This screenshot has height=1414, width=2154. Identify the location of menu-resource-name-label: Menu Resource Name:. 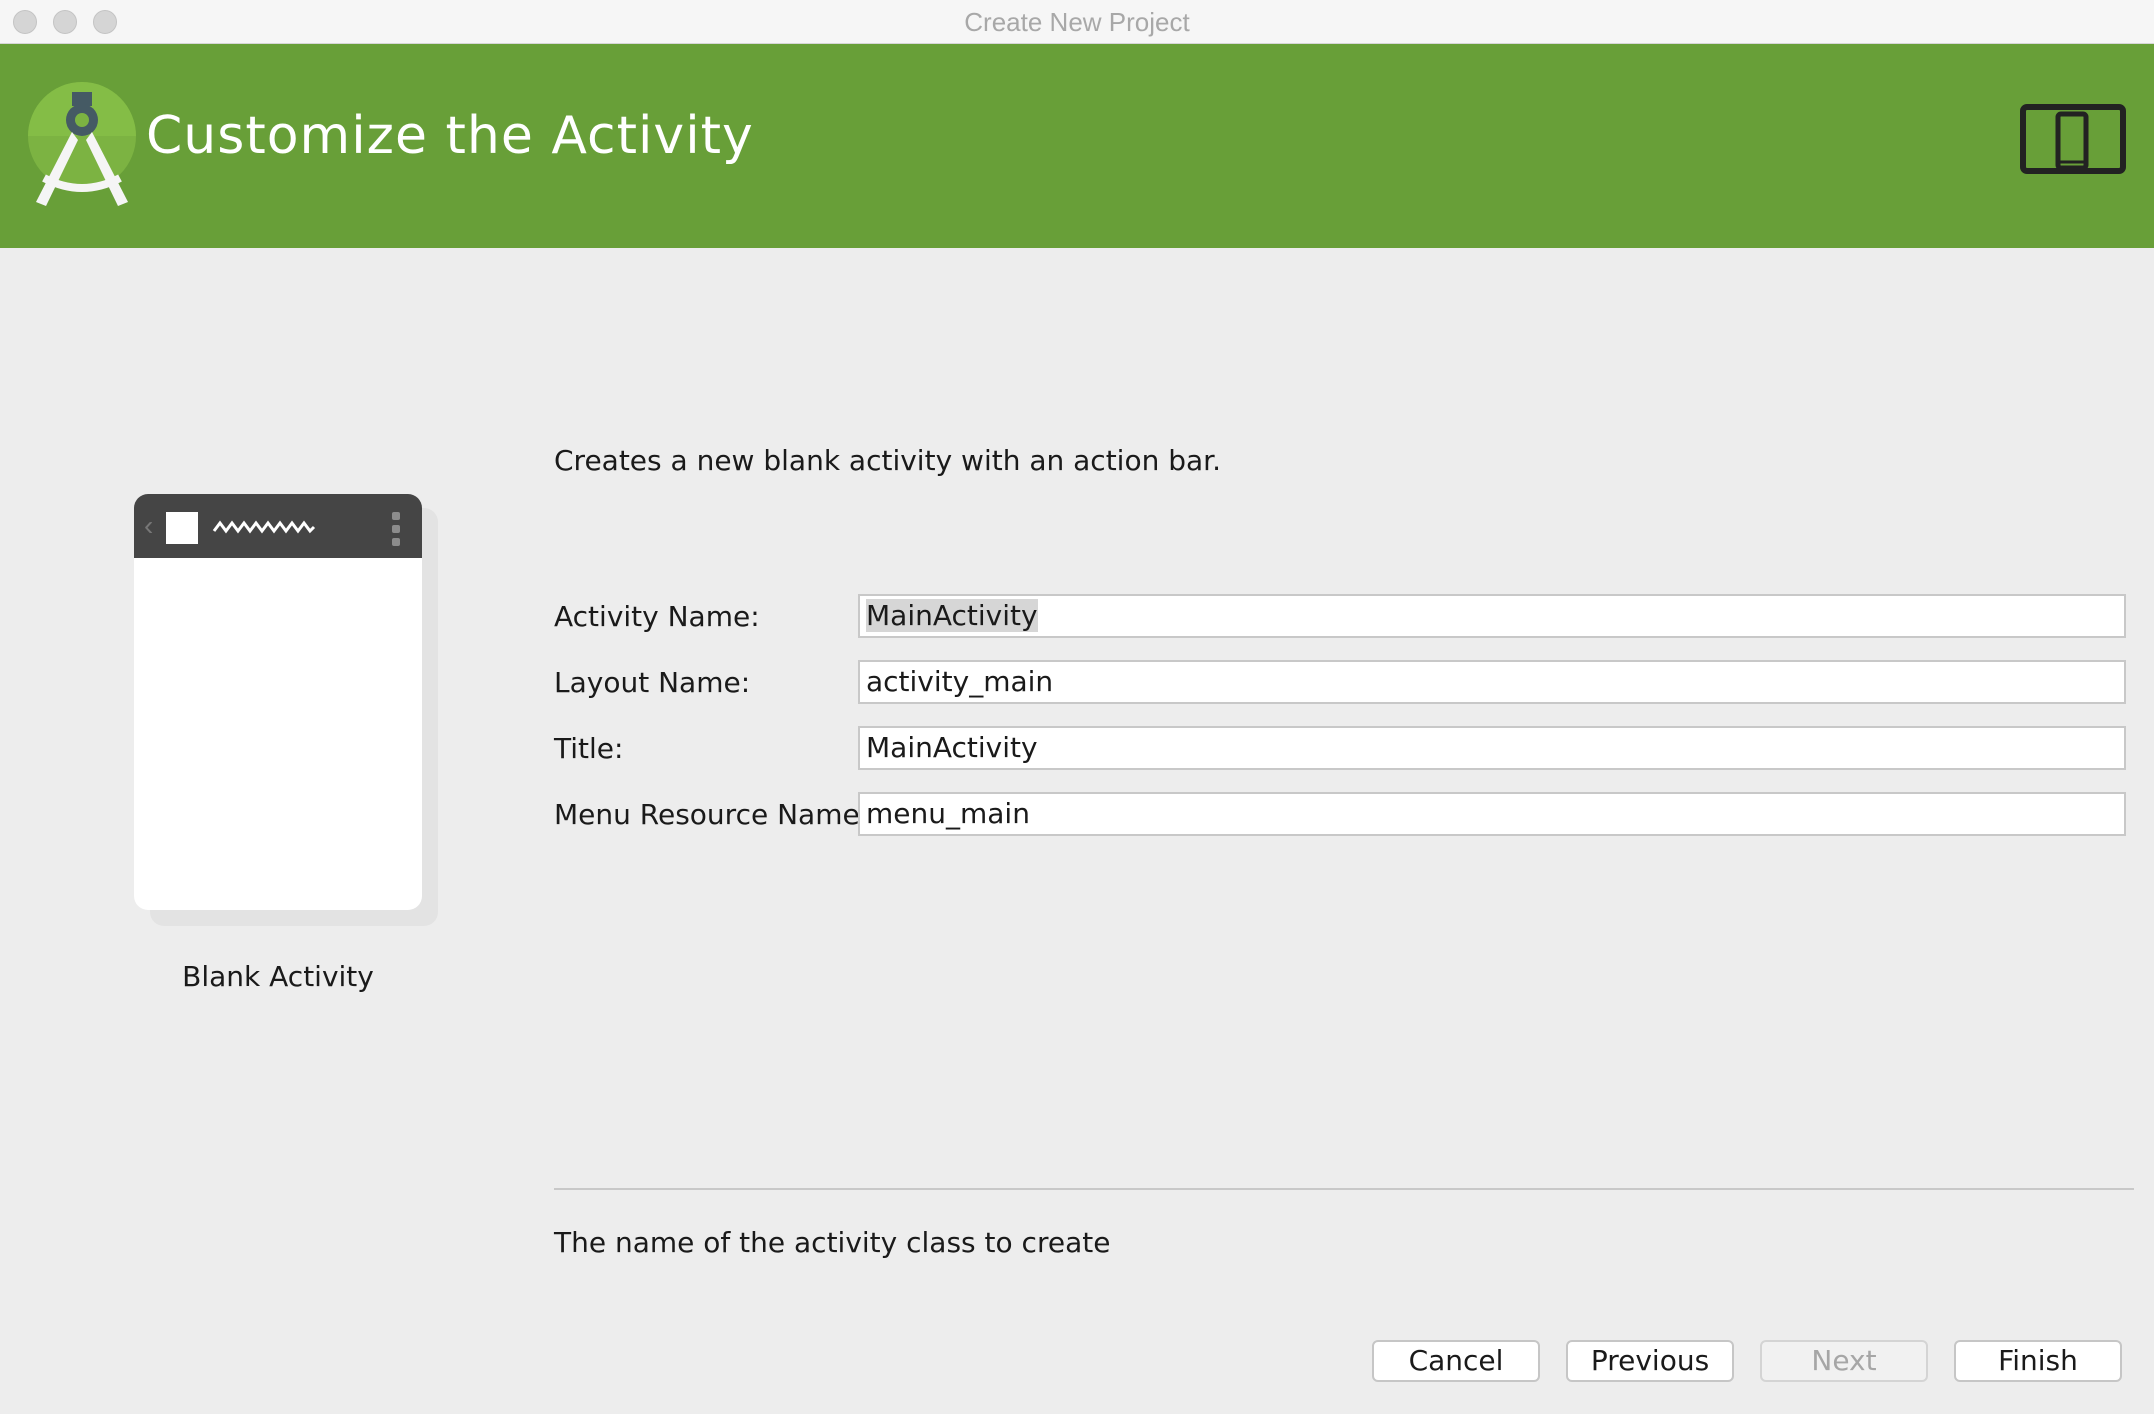
(712, 814).